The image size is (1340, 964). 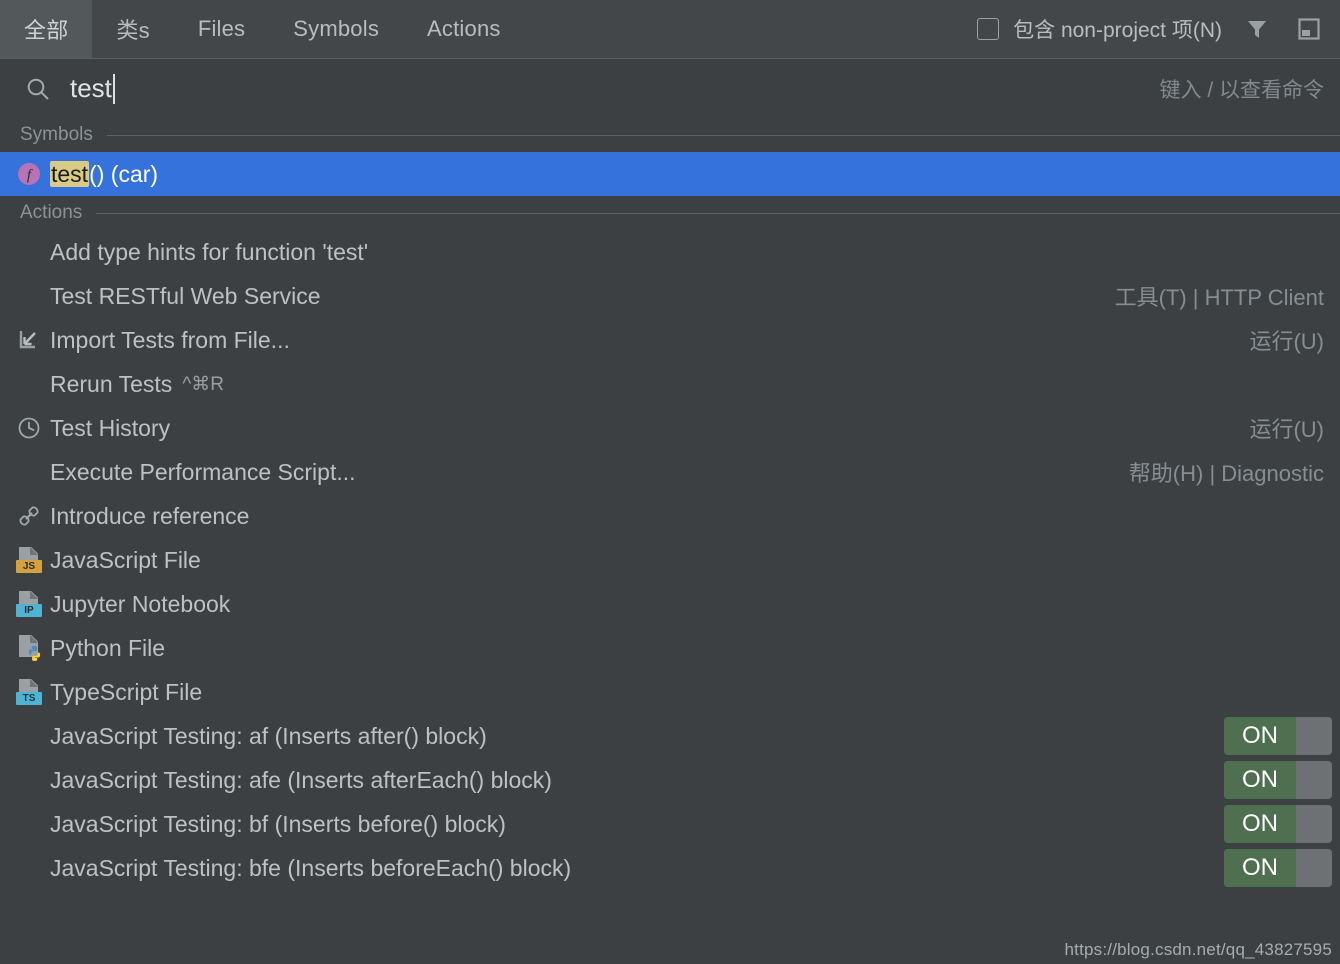 I want to click on tab-all: 全部, so click(x=46, y=29).